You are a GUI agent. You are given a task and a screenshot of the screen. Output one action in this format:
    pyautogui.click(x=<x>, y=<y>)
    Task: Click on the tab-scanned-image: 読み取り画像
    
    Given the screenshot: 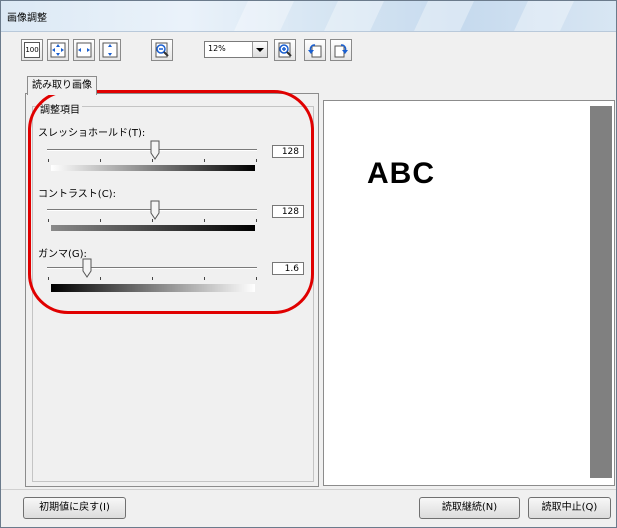 What is the action you would take?
    pyautogui.click(x=62, y=85)
    